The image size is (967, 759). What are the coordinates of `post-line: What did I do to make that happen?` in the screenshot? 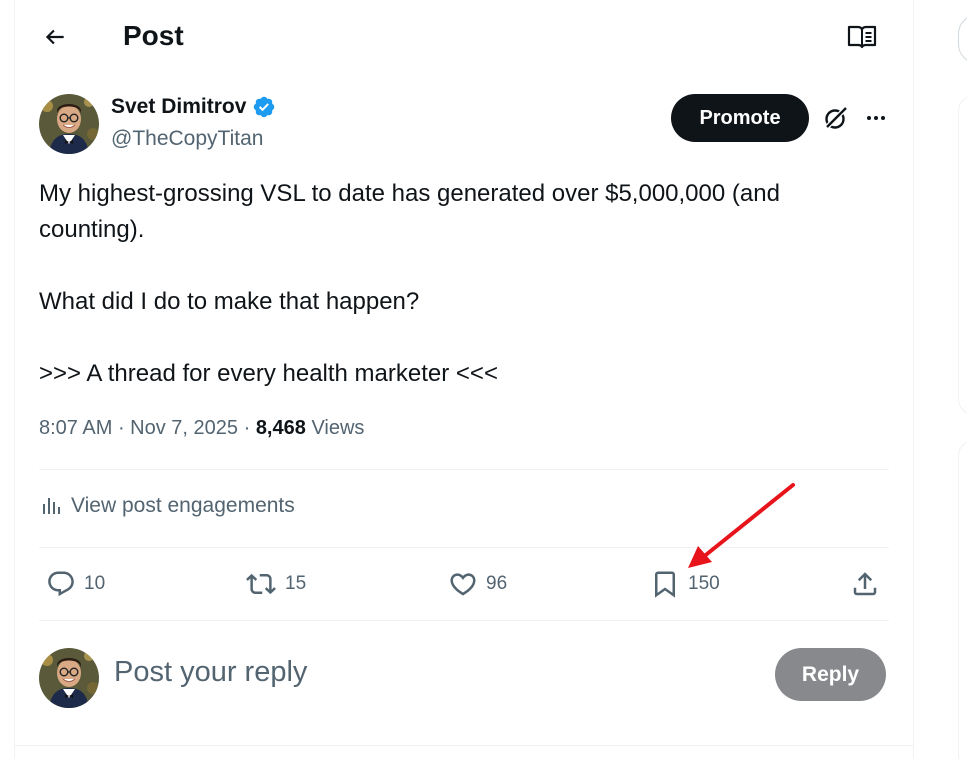 It's located at (229, 301).